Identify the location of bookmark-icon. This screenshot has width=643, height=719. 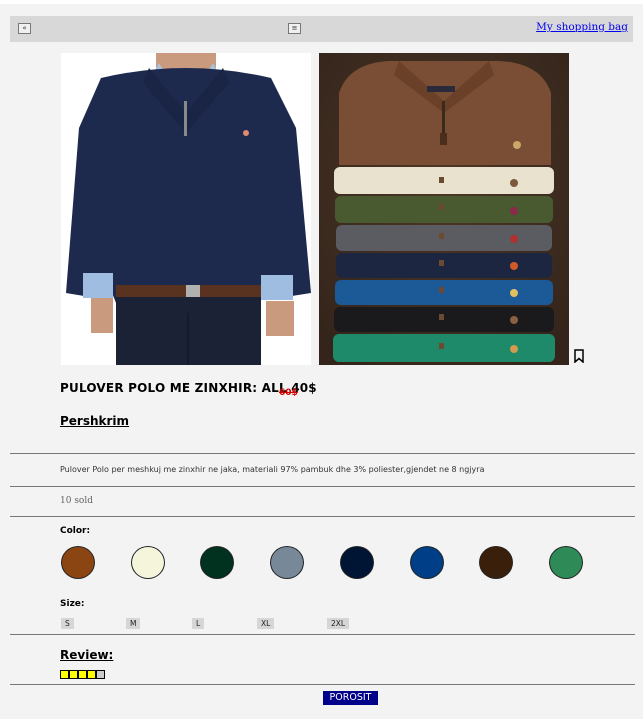
(579, 356).